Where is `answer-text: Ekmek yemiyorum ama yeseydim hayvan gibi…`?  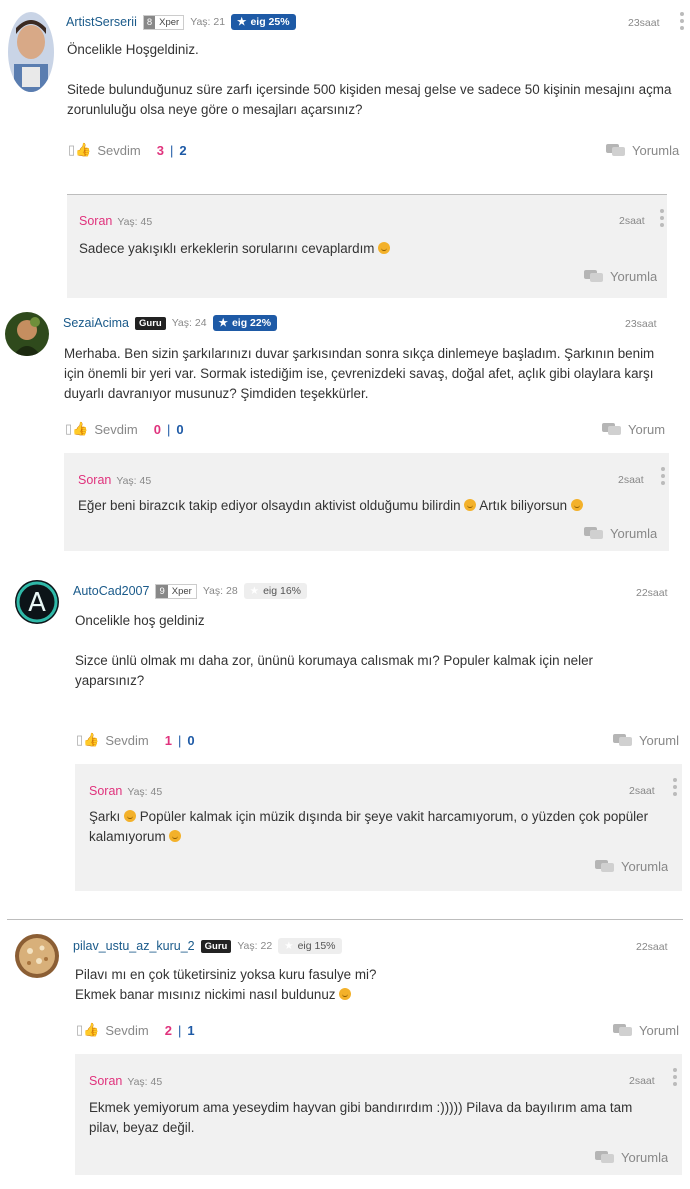
answer-text: Ekmek yemiyorum ama yeseydim hayvan gibi… is located at coordinates (376, 1118).